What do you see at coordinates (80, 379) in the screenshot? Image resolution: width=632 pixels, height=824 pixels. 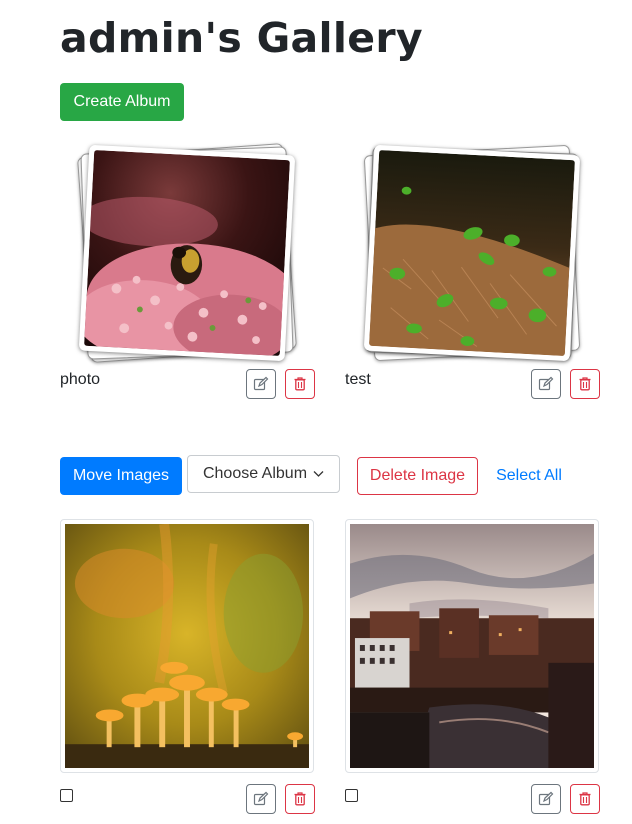 I see `album-name: photo` at bounding box center [80, 379].